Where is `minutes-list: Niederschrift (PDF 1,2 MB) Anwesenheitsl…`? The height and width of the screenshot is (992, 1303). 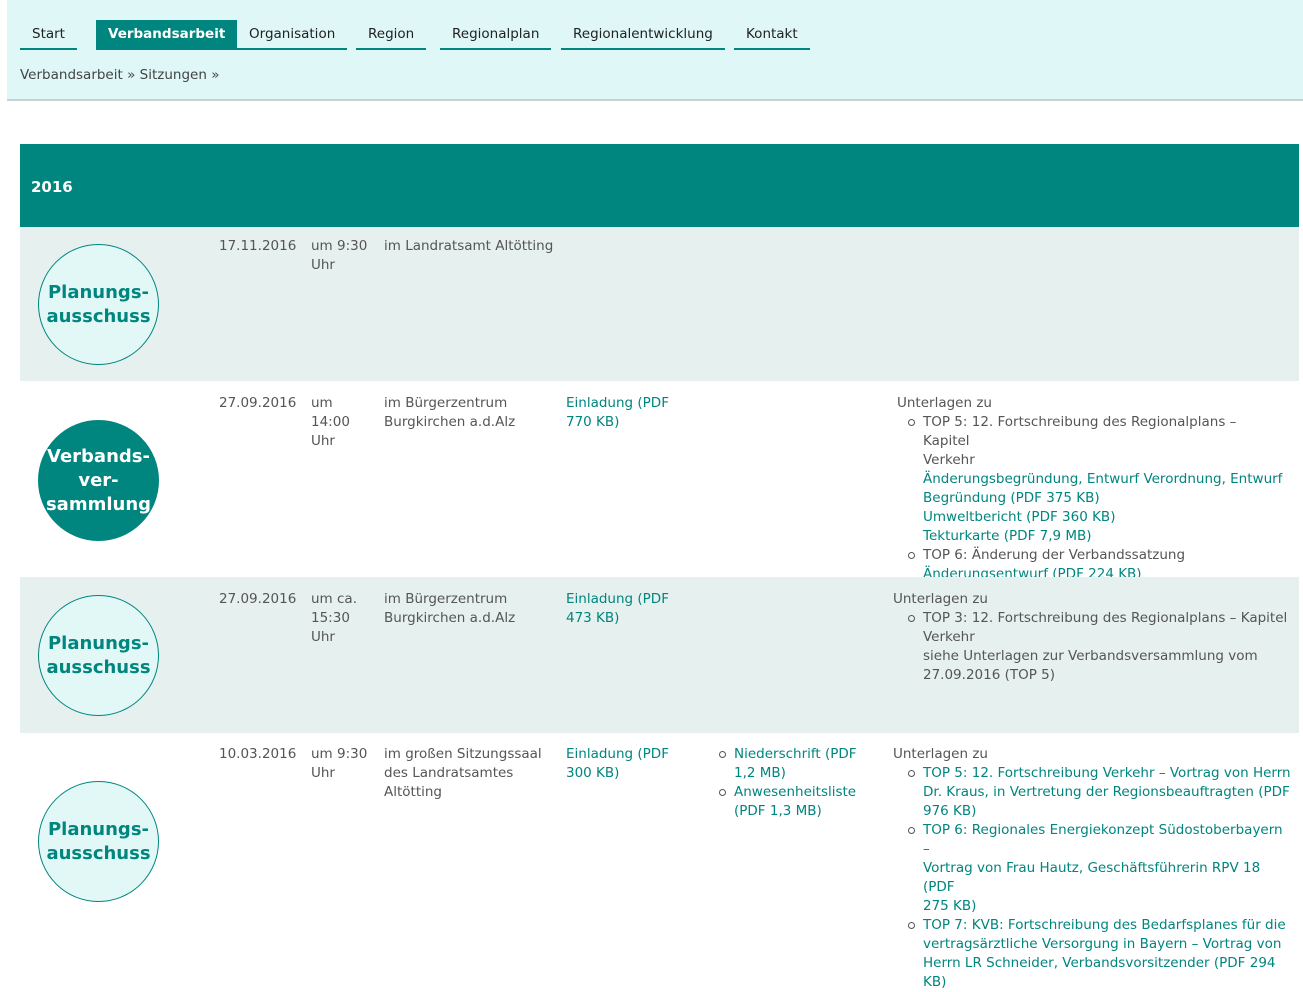
minutes-list: Niederschrift (PDF 1,2 MB) Anwesenheitsl… is located at coordinates (799, 783).